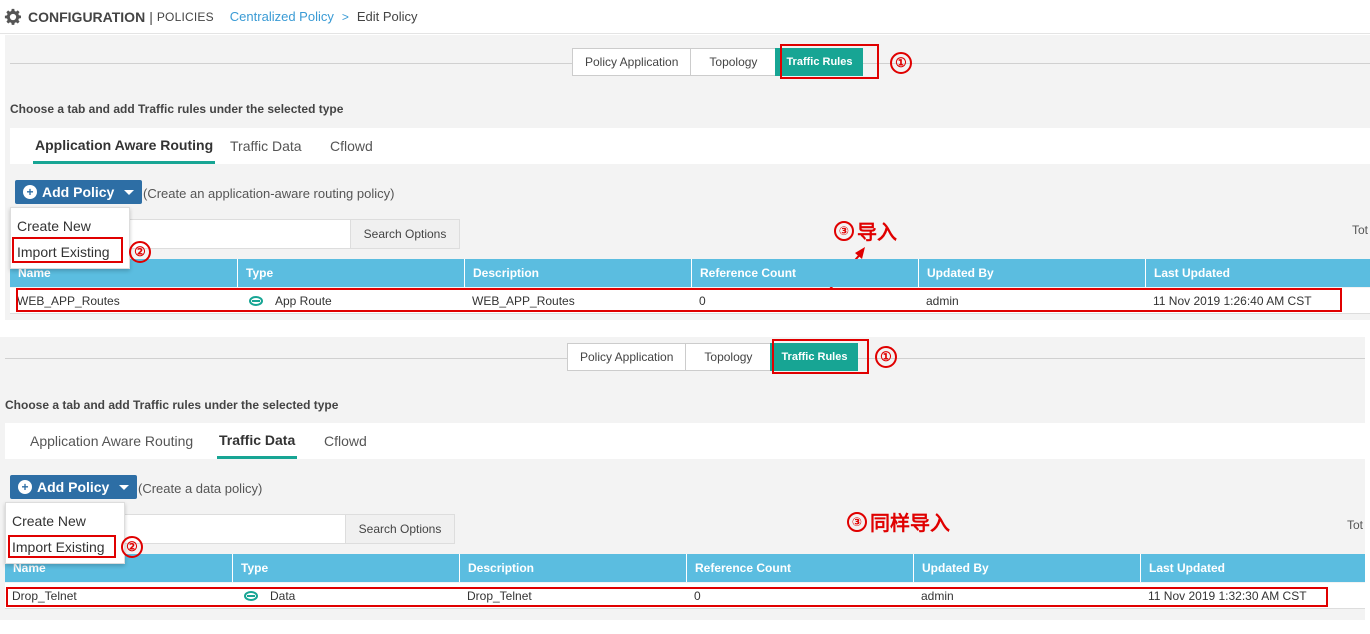 The width and height of the screenshot is (1370, 634). I want to click on cell-type-label: Data, so click(283, 596).